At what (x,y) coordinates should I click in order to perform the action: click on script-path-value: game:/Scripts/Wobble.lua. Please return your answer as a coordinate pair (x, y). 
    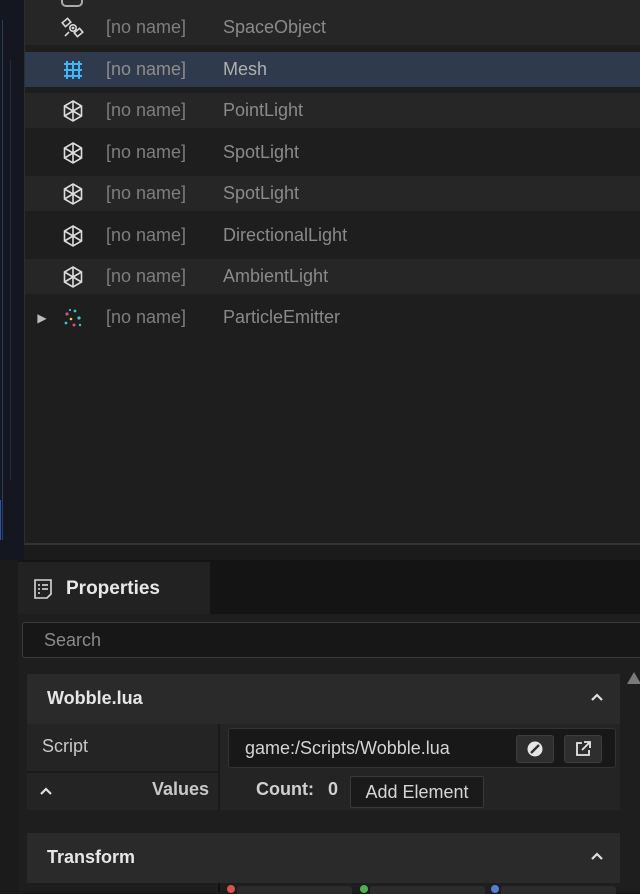
    Looking at the image, I should click on (347, 748).